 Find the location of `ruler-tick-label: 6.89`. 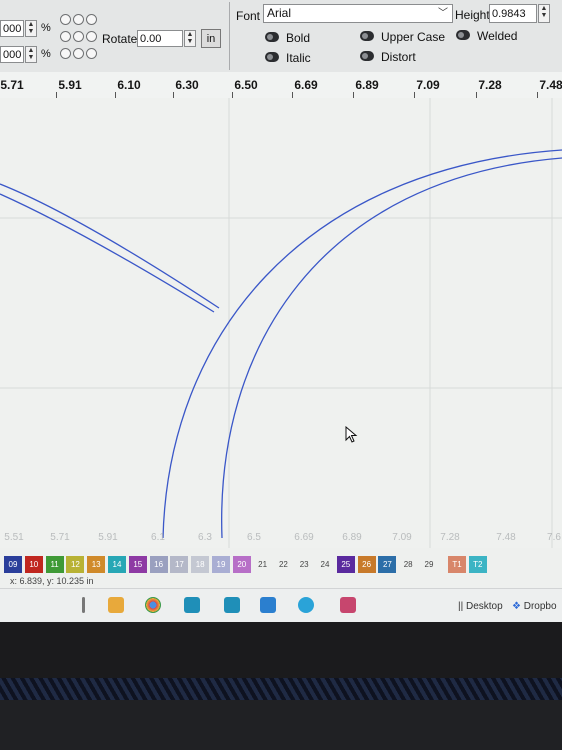

ruler-tick-label: 6.89 is located at coordinates (367, 85).